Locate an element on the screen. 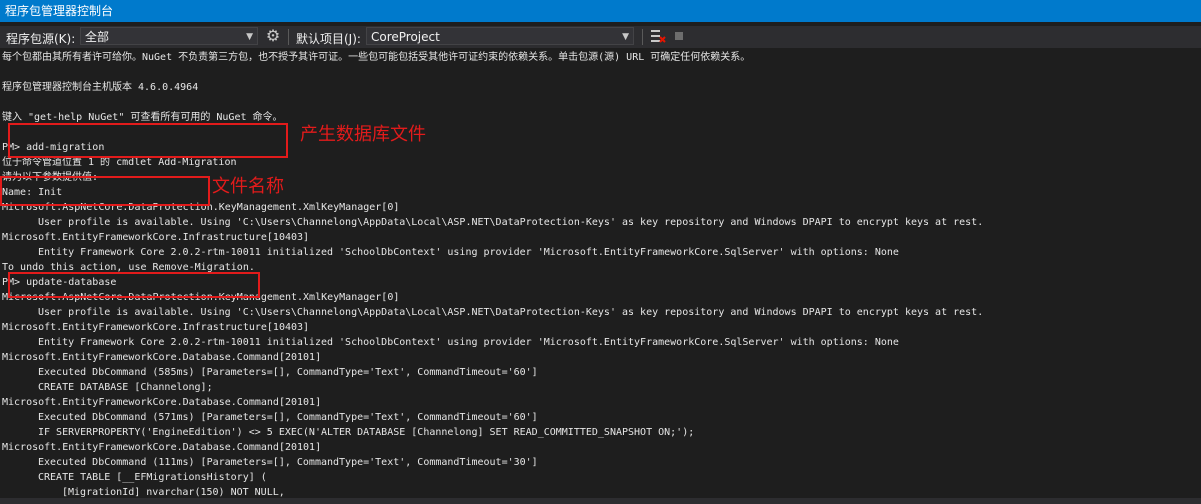 Image resolution: width=1201 pixels, height=504 pixels. window-title: 程序包管理器控制台 is located at coordinates (59, 11).